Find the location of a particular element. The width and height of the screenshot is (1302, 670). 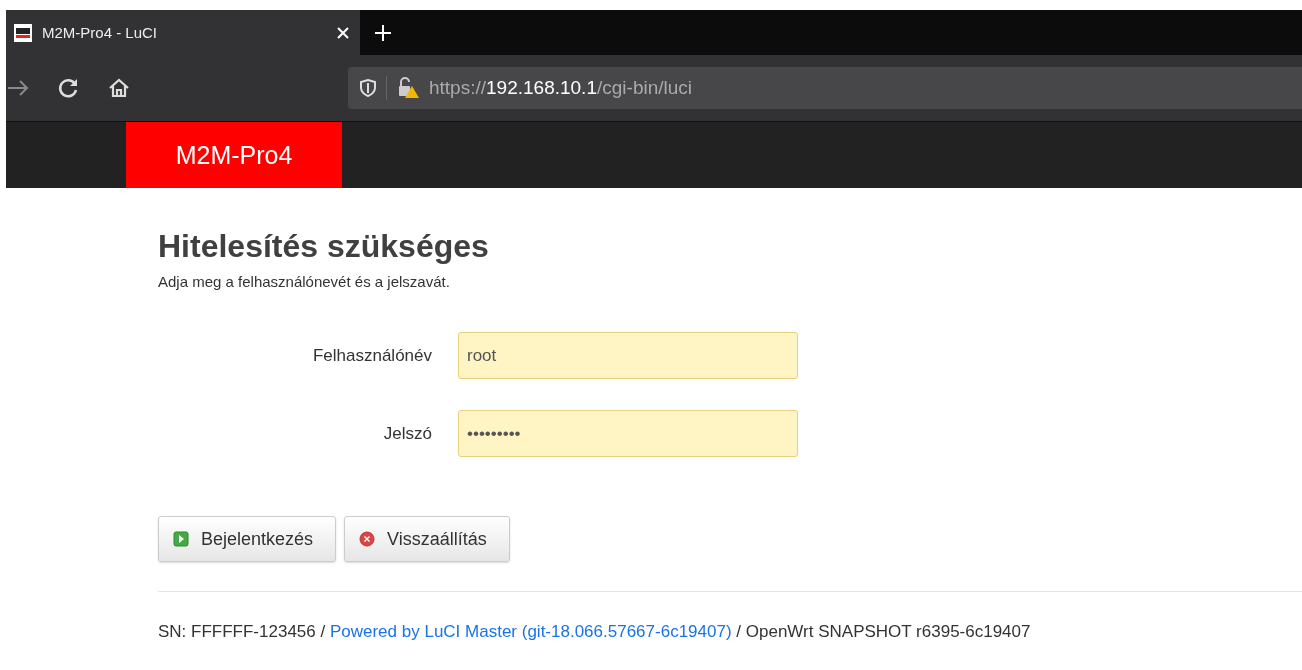

version-text: / OpenWrt SNAPSHOT r6395-6c19407 is located at coordinates (883, 631).